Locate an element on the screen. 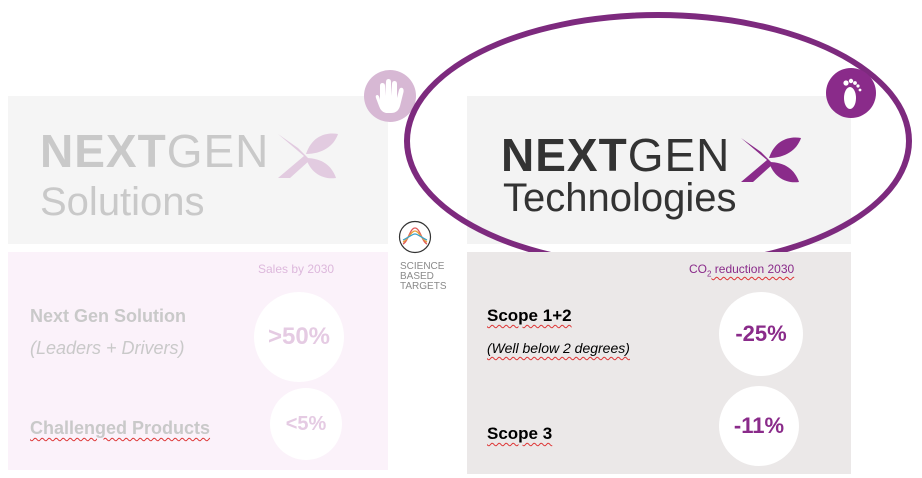 Image resolution: width=922 pixels, height=478 pixels. right-row2-title: Scope 3 is located at coordinates (519, 434).